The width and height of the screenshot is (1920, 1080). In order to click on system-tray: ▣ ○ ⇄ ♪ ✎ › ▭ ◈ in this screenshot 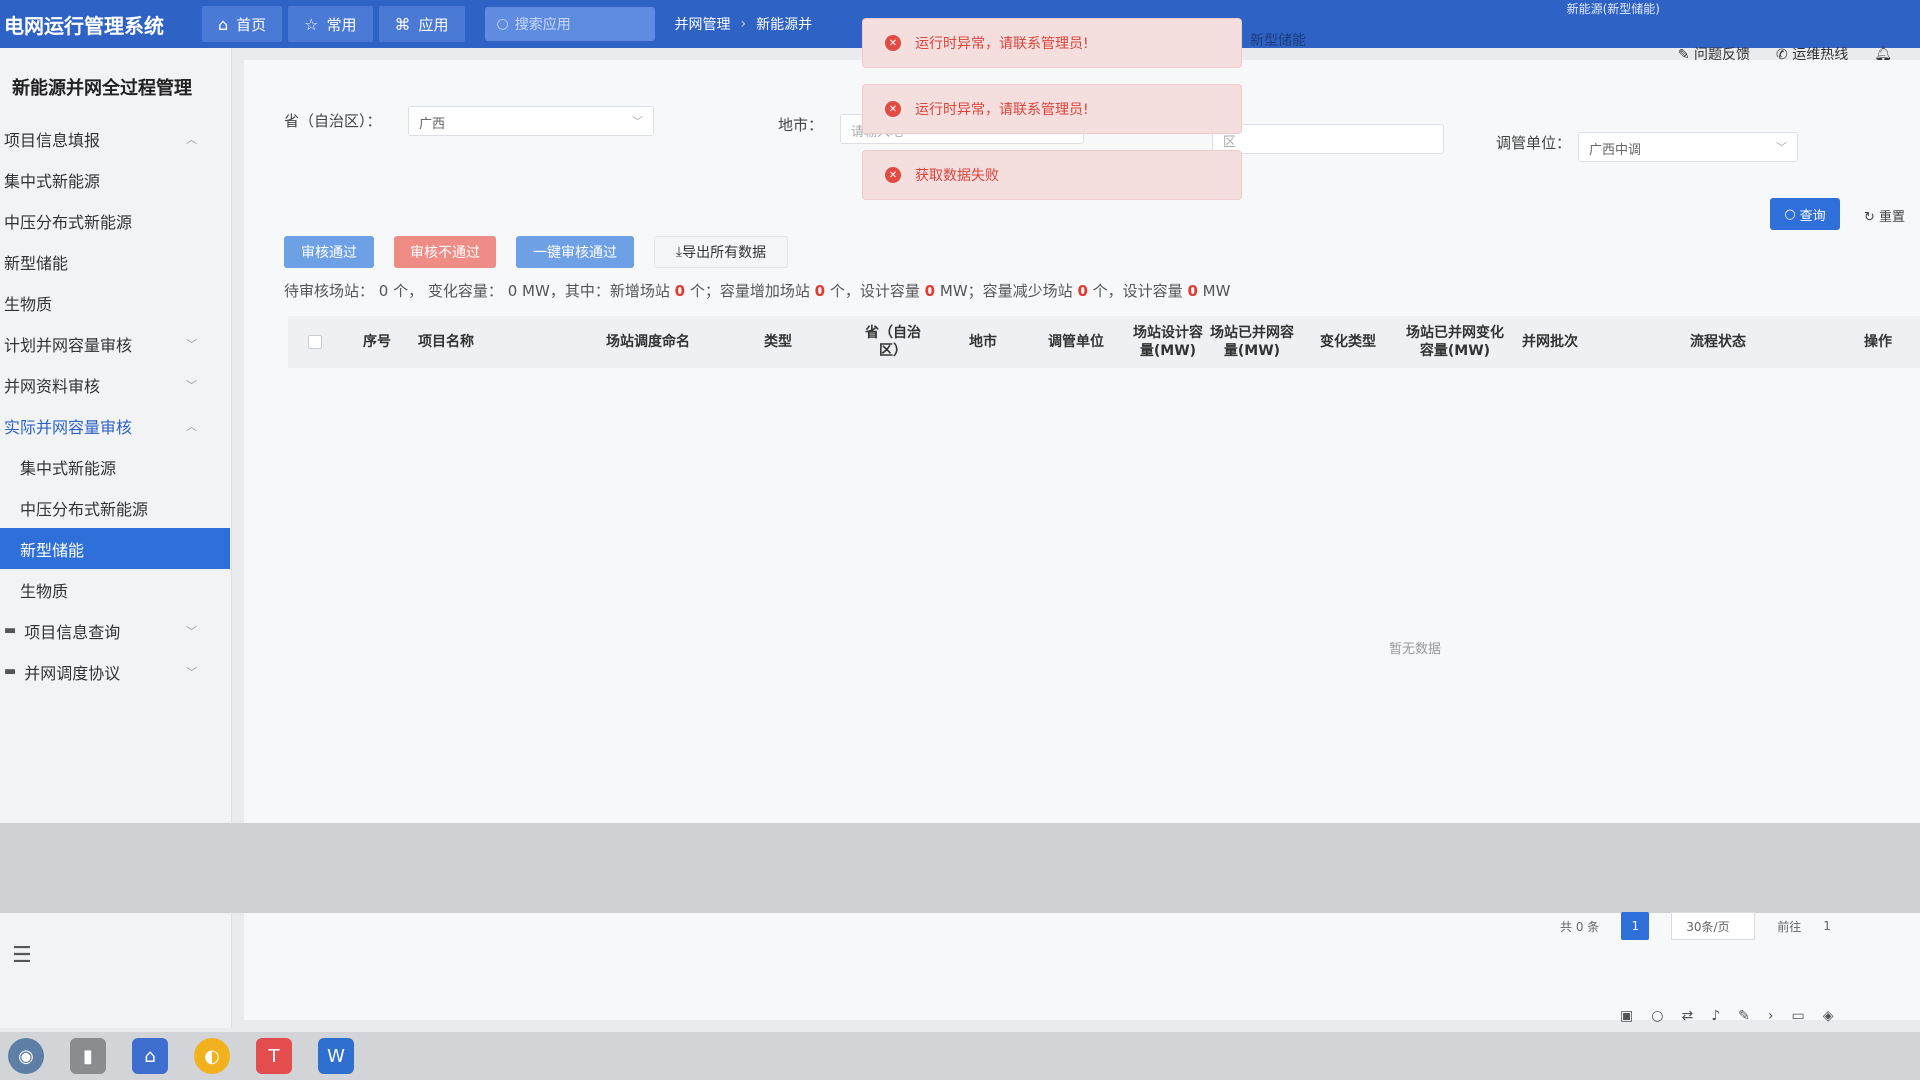, I will do `click(1770, 1016)`.